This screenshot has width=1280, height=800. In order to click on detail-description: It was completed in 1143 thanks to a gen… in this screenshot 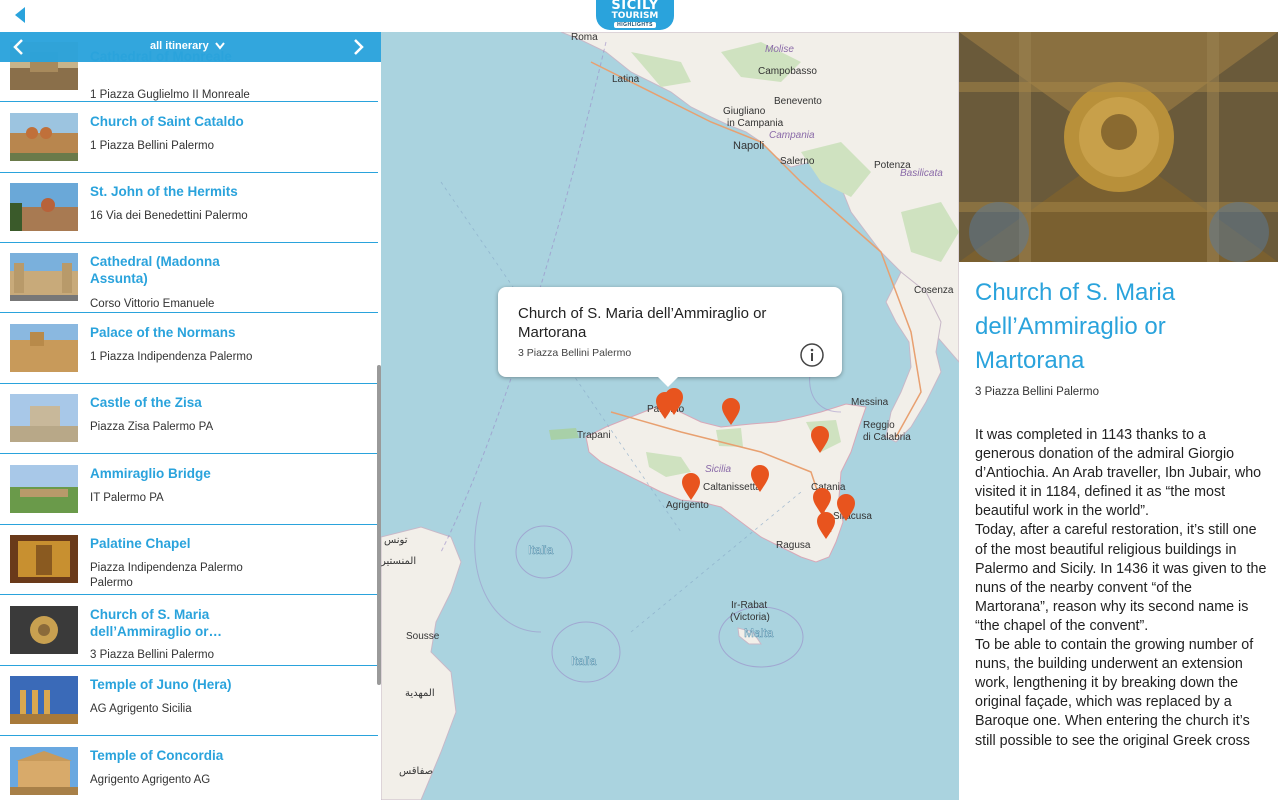, I will do `click(1121, 588)`.